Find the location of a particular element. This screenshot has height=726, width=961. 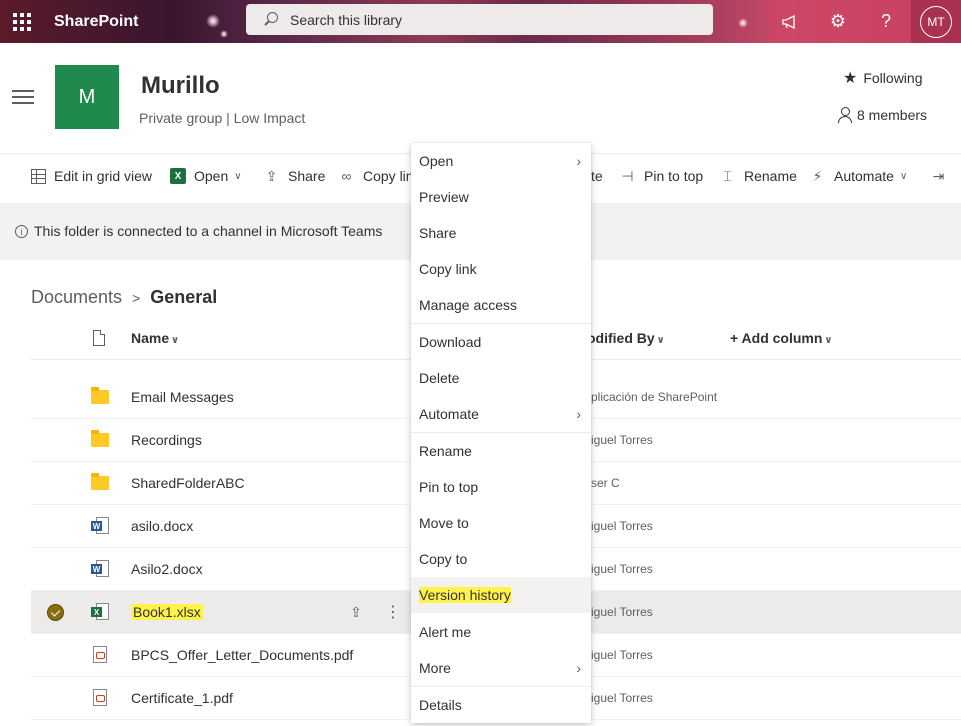

row-file-name: Certificate_1.pdf is located at coordinates (182, 698).